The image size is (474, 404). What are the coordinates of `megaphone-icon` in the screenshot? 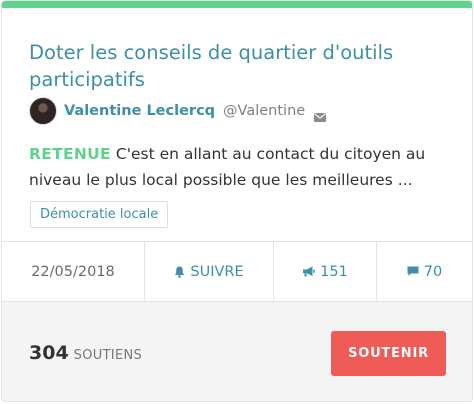 It's located at (309, 271).